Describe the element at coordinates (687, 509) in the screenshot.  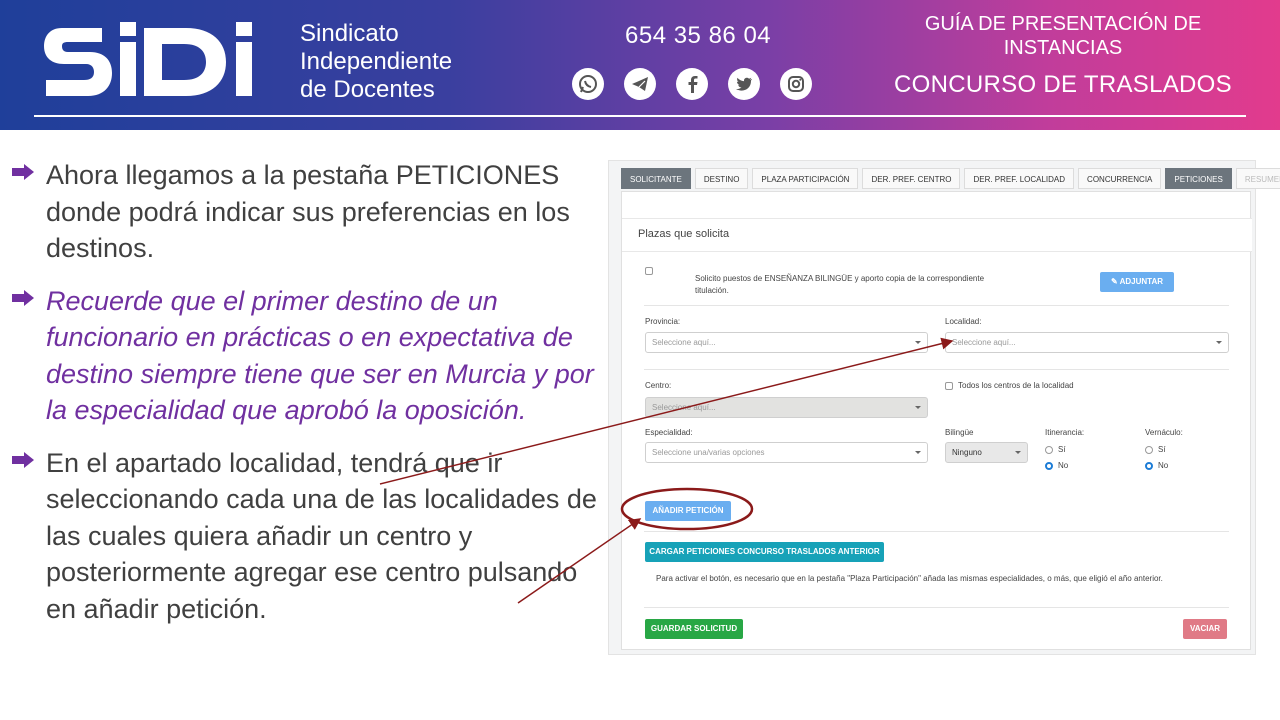
I see `annotation-highlight-ellipse` at that location.